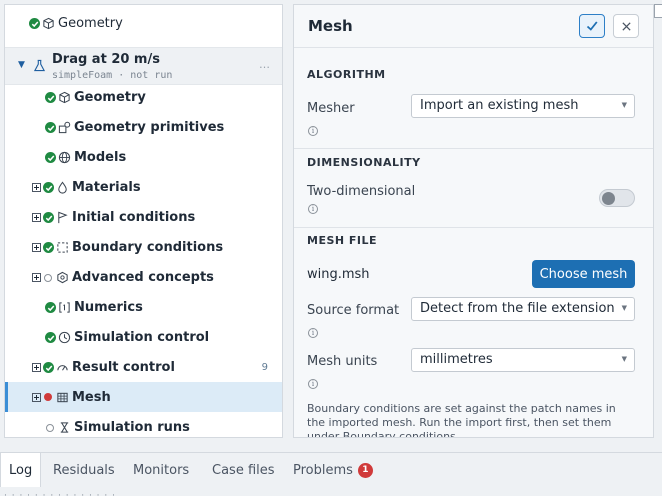  Describe the element at coordinates (48, 397) in the screenshot. I see `status-error-icon` at that location.